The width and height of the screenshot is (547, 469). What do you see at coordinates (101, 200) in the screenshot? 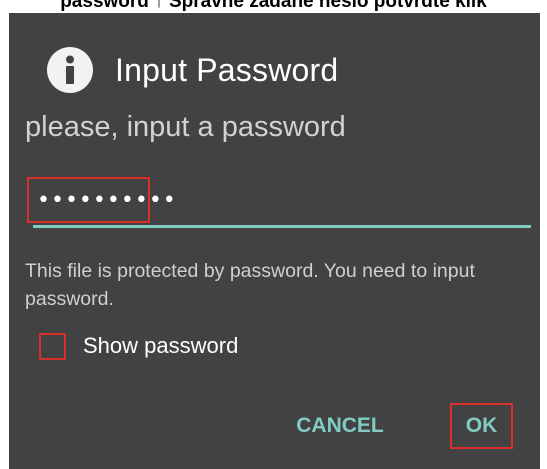
I see `password-input-value: ••••••••••` at bounding box center [101, 200].